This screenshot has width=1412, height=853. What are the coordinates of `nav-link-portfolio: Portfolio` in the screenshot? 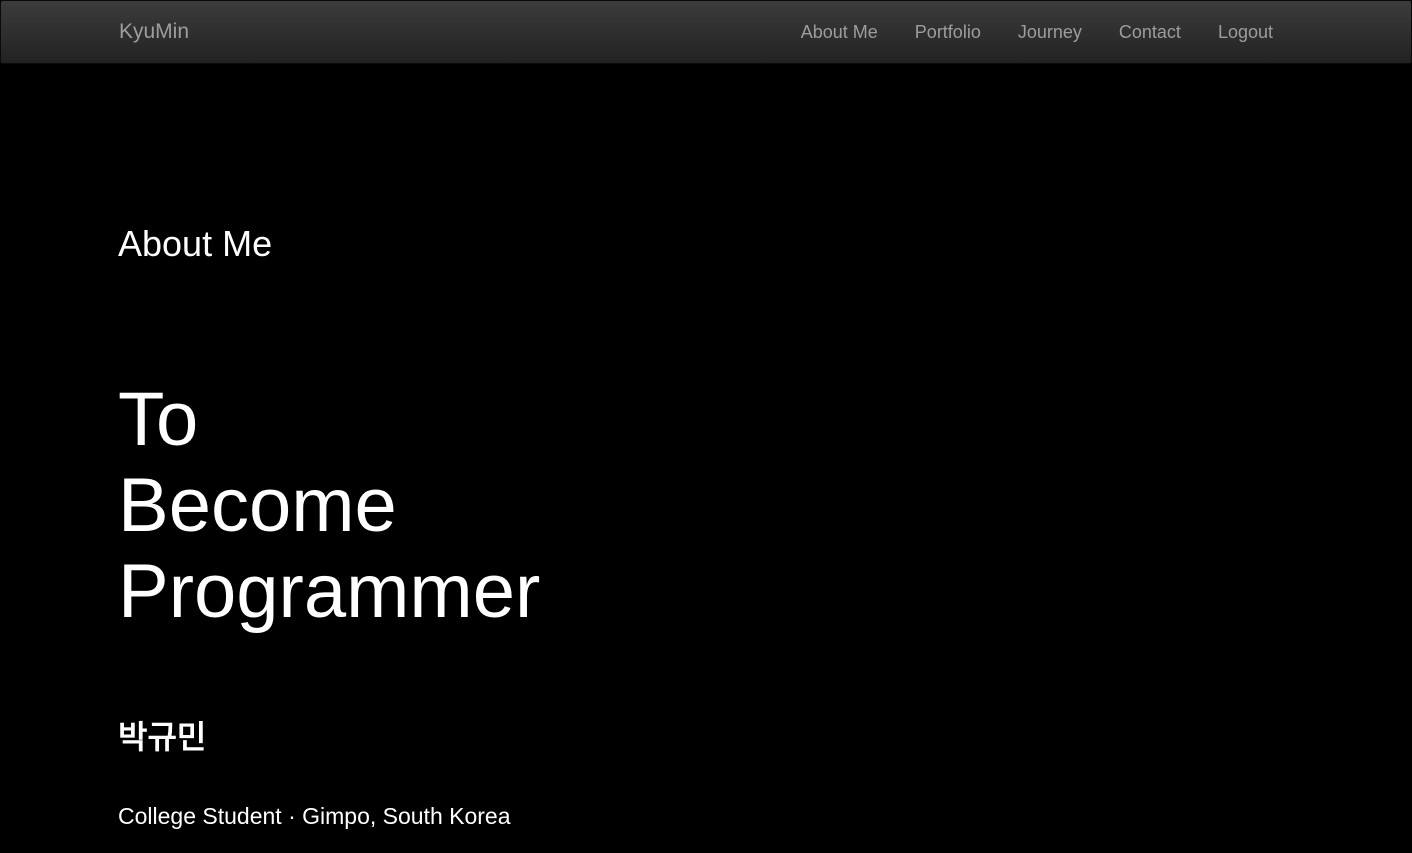 It's located at (947, 32).